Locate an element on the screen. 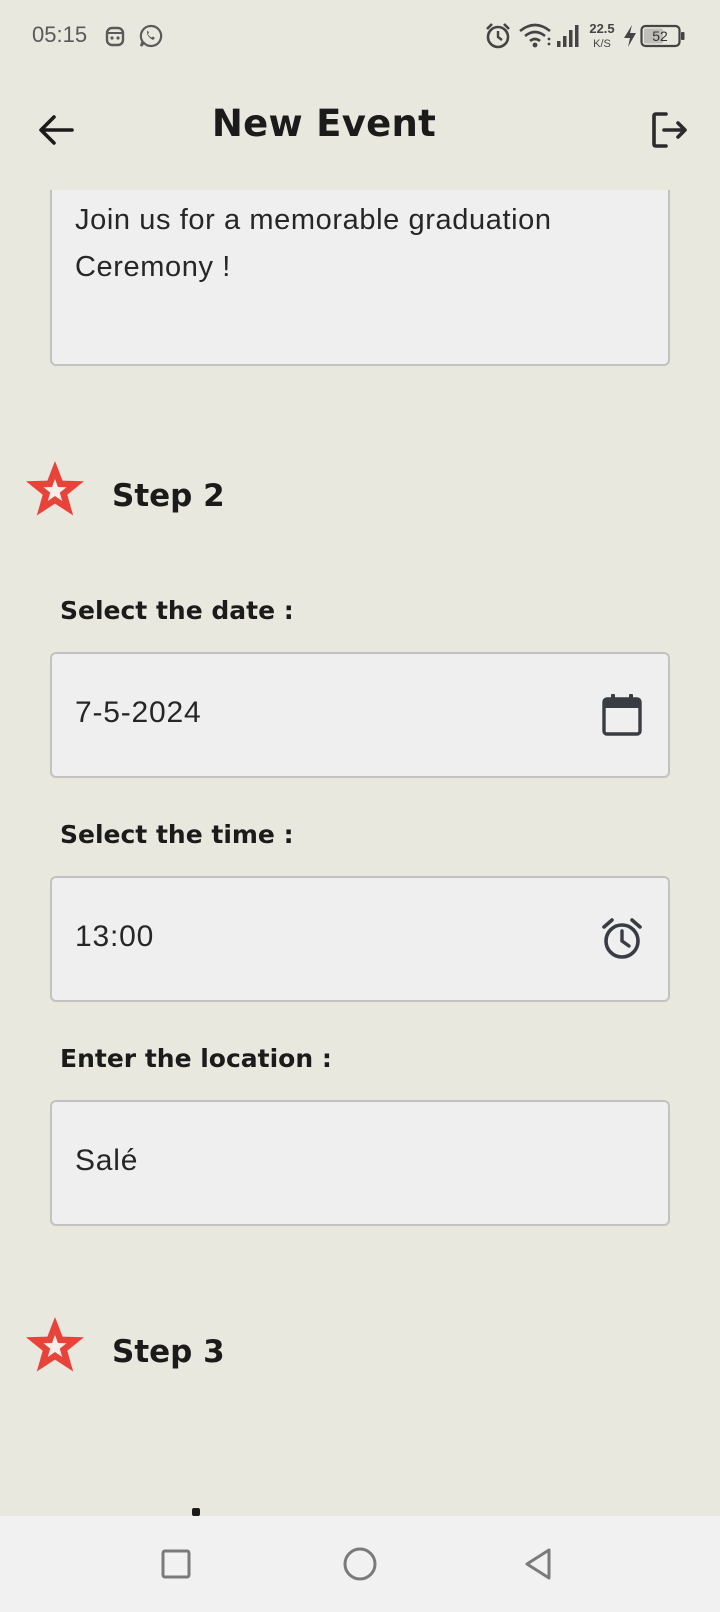 The width and height of the screenshot is (720, 1612). calendar-icon is located at coordinates (622, 715).